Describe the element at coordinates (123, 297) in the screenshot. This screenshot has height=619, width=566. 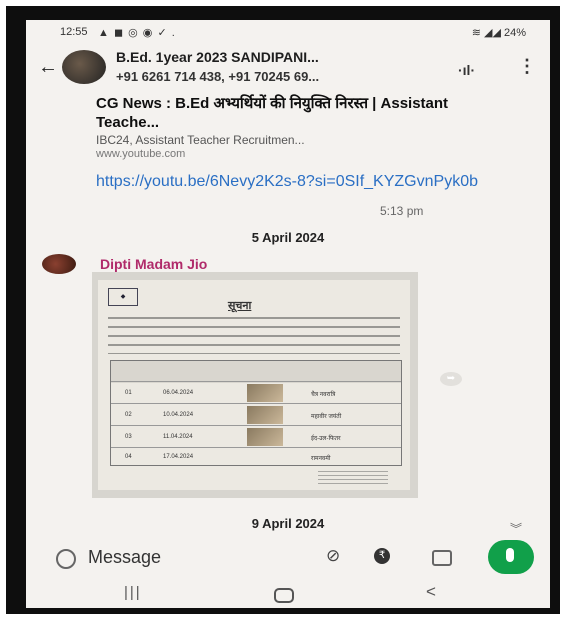
I see `institution-logo: ◆` at that location.